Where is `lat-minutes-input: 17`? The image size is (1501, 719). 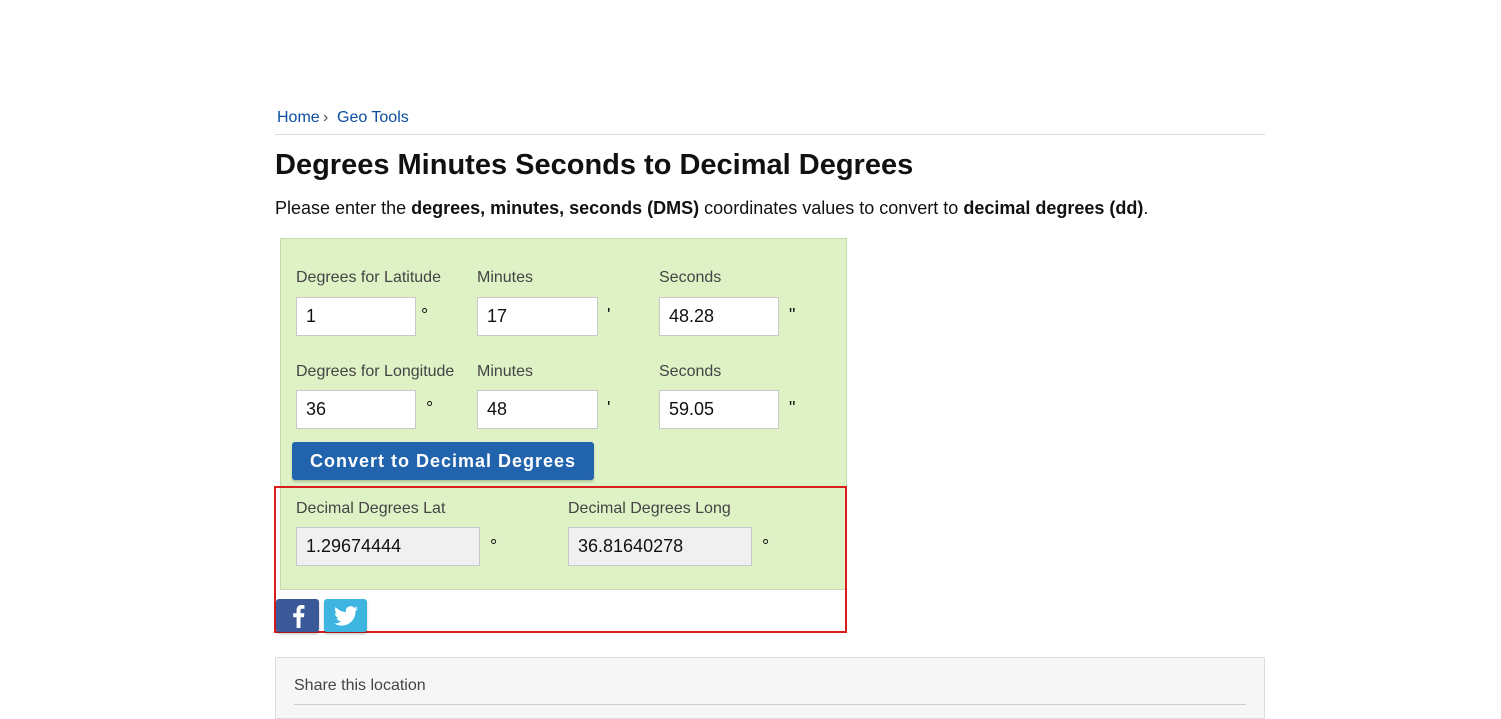 lat-minutes-input: 17 is located at coordinates (537, 316).